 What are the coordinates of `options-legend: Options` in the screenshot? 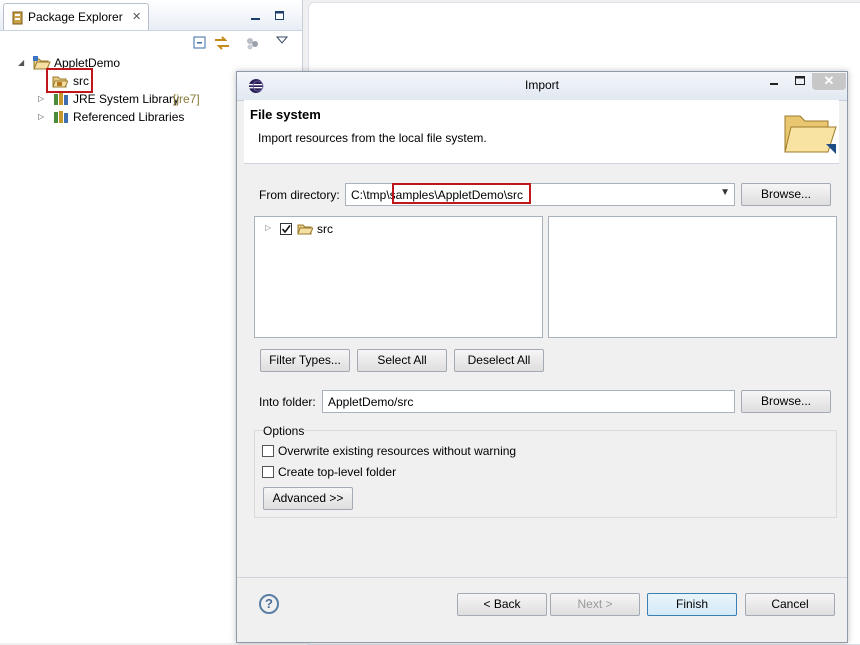 It's located at (284, 431).